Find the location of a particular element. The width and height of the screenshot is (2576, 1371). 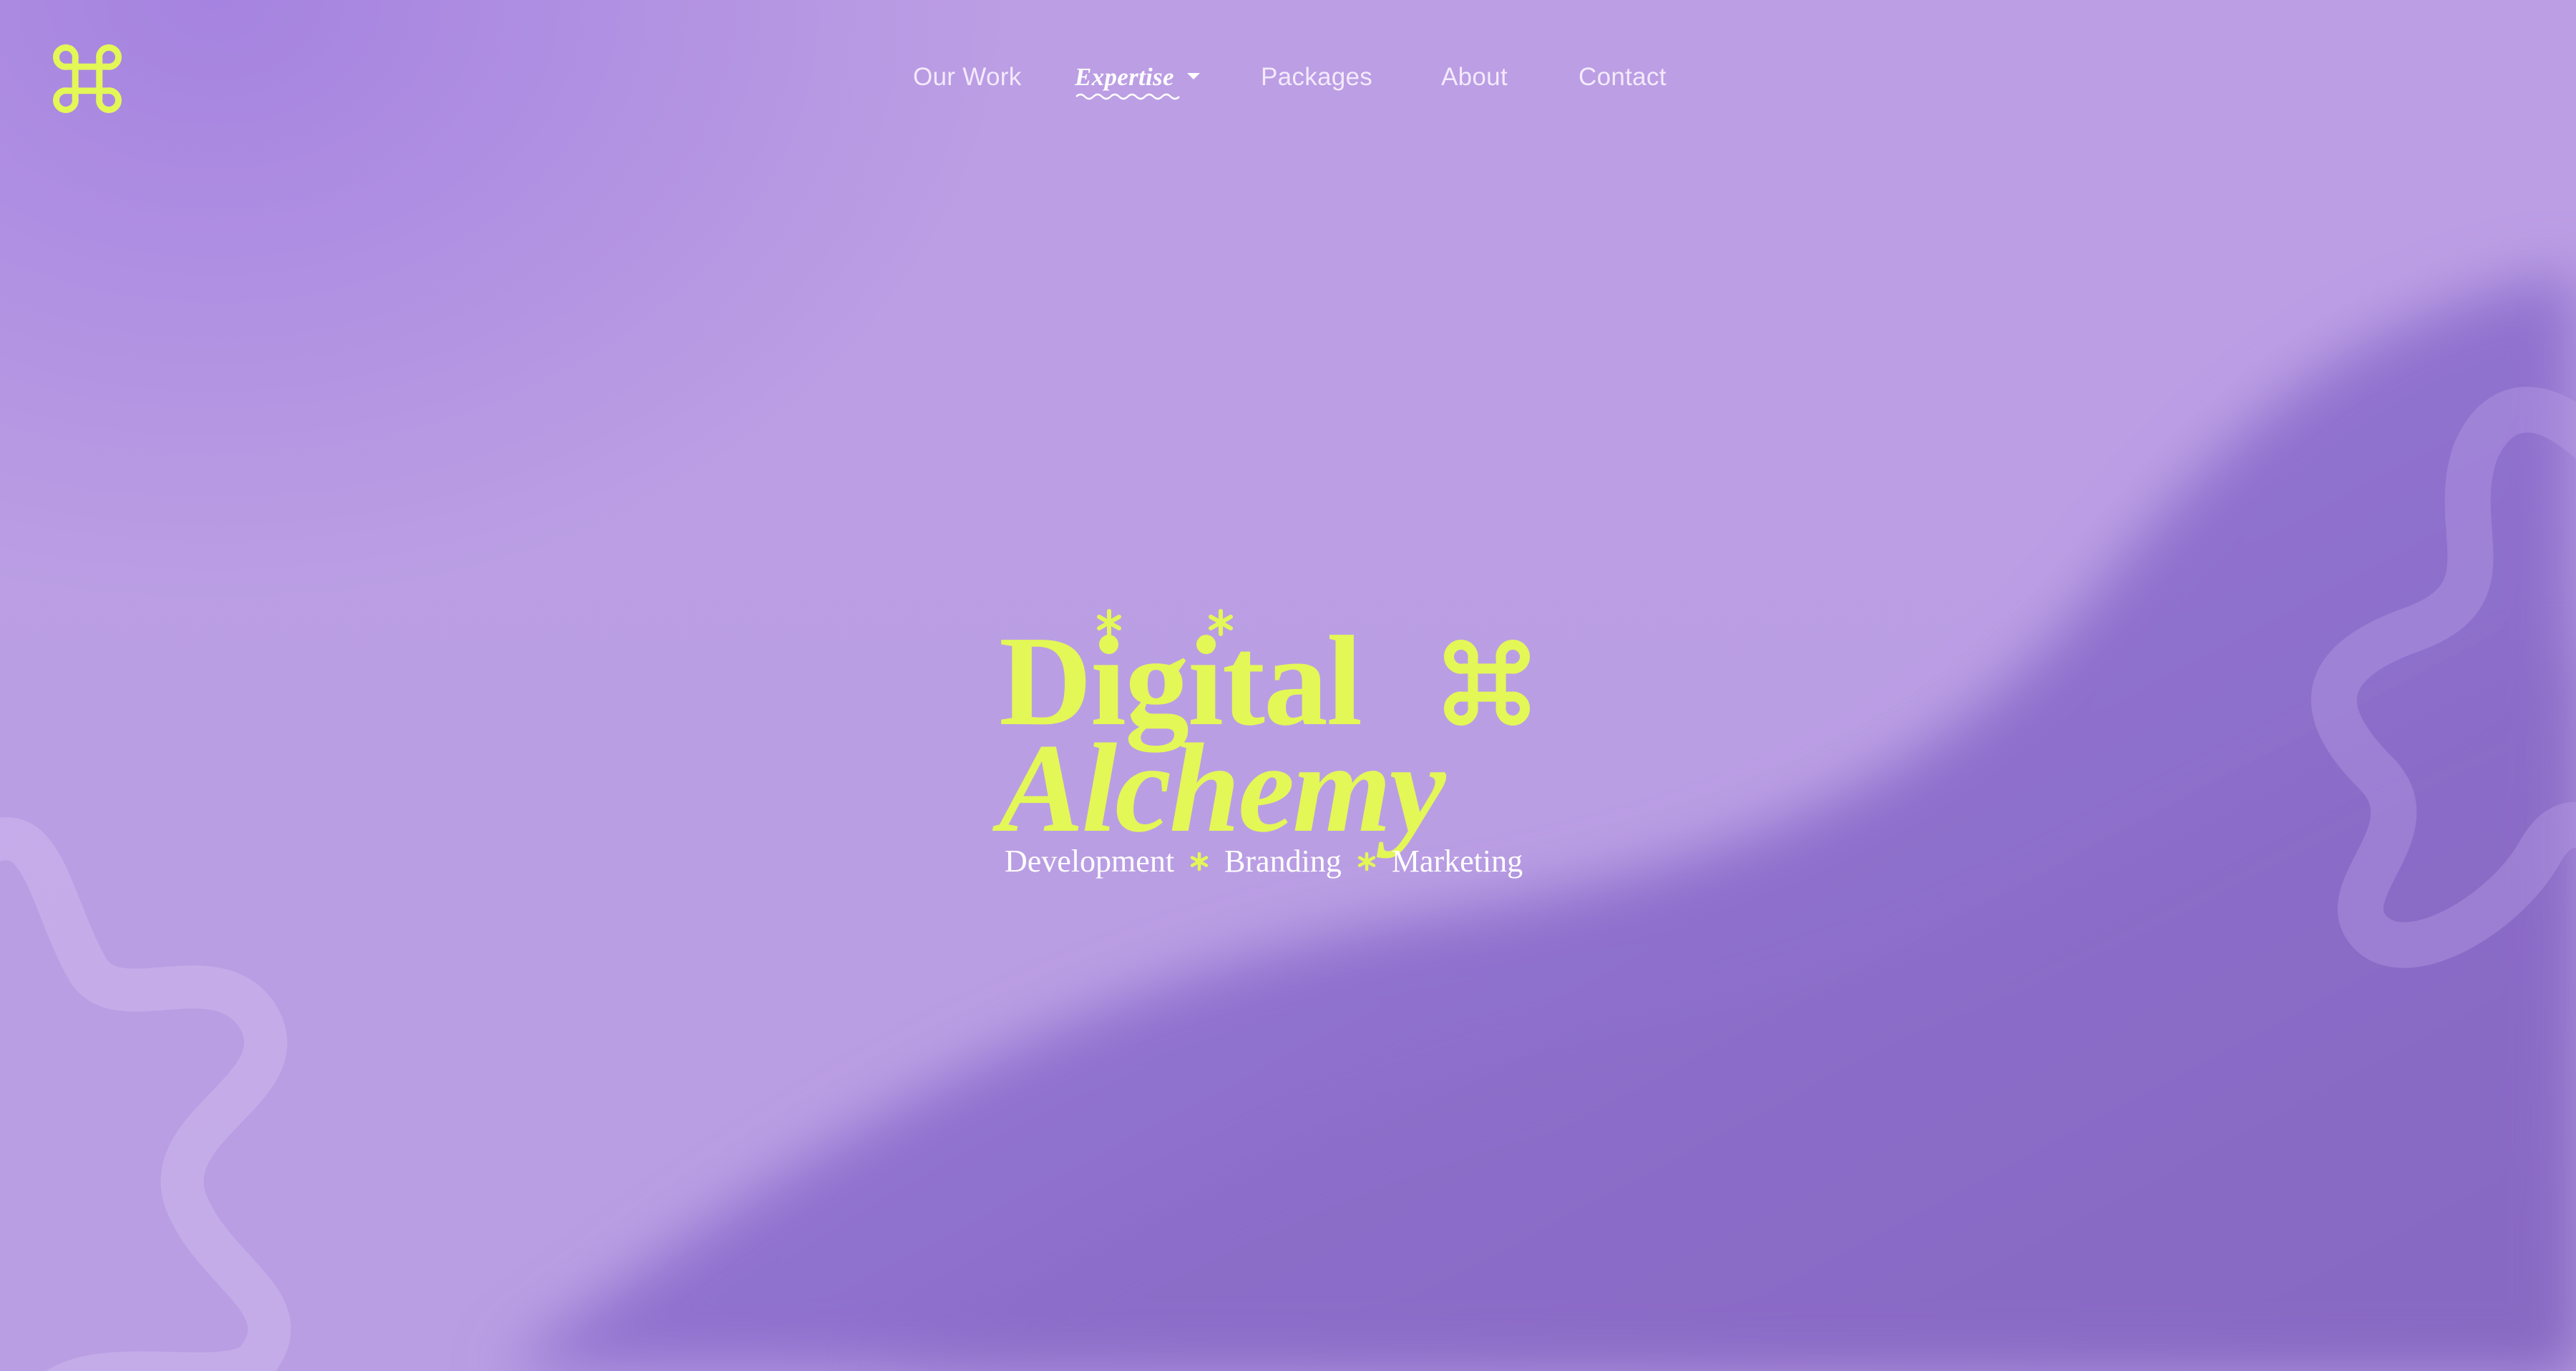

tagline-branding: Branding is located at coordinates (1283, 861).